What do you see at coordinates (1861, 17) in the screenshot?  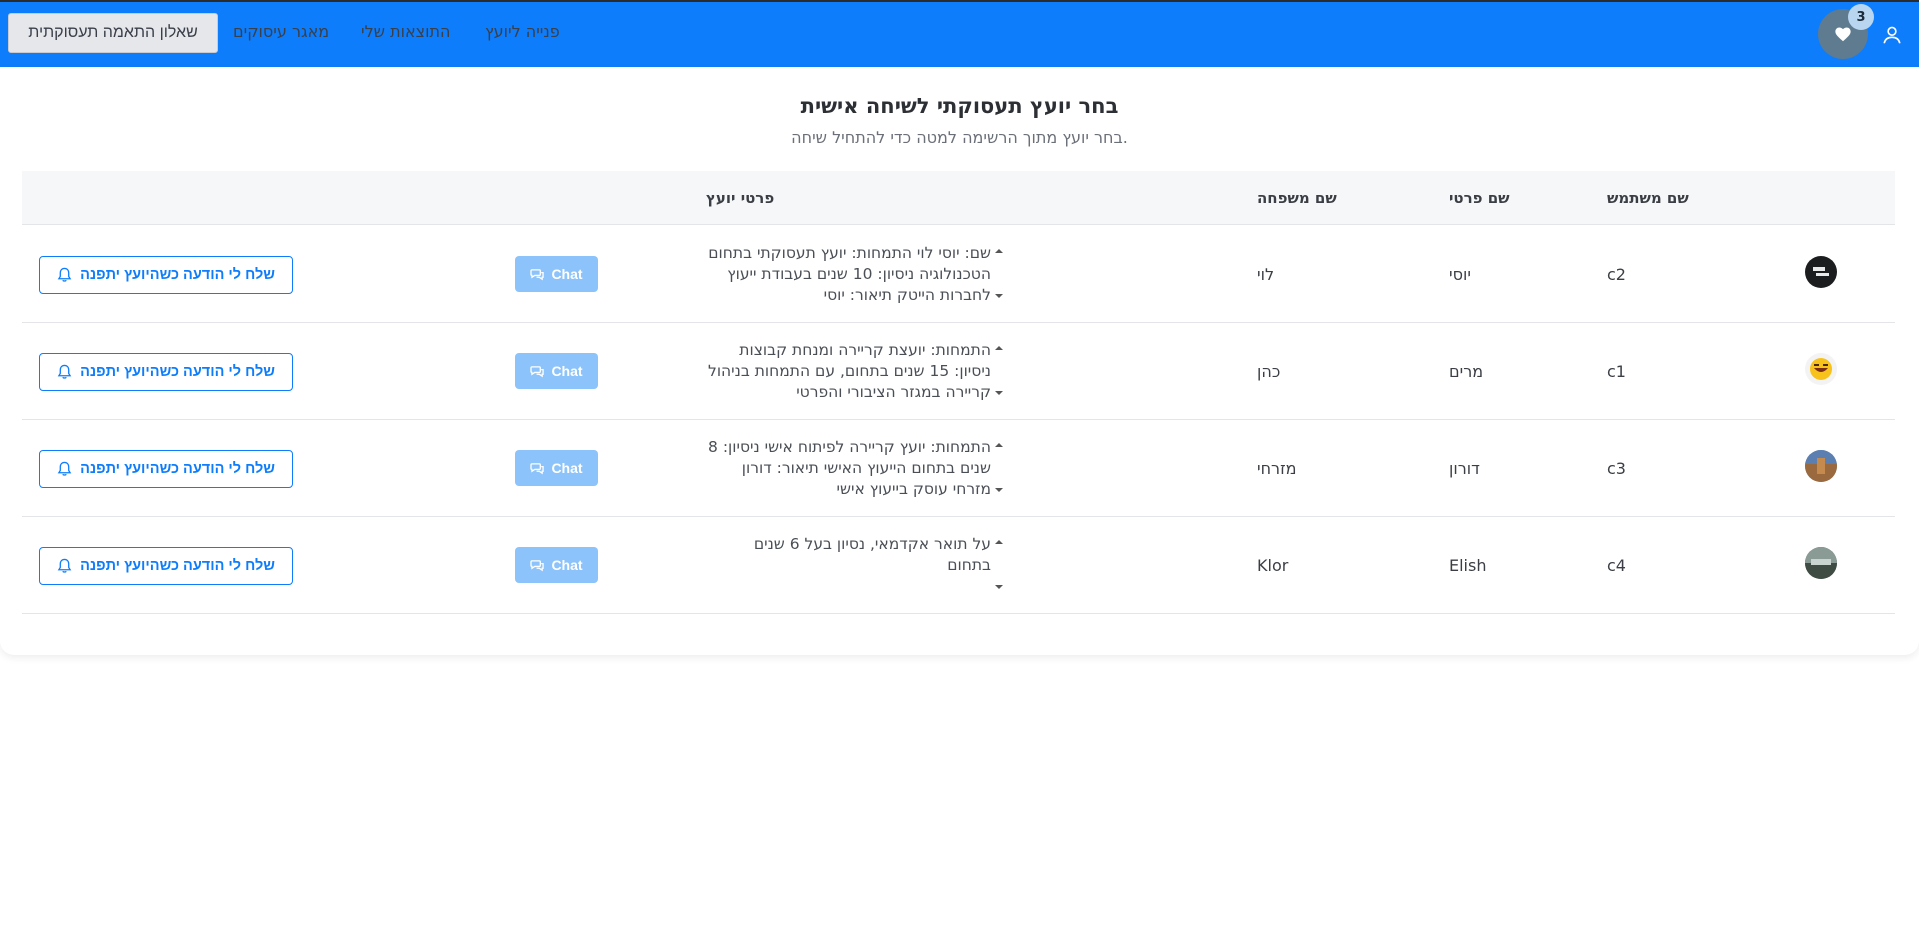 I see `favorites-count-badge: 3` at bounding box center [1861, 17].